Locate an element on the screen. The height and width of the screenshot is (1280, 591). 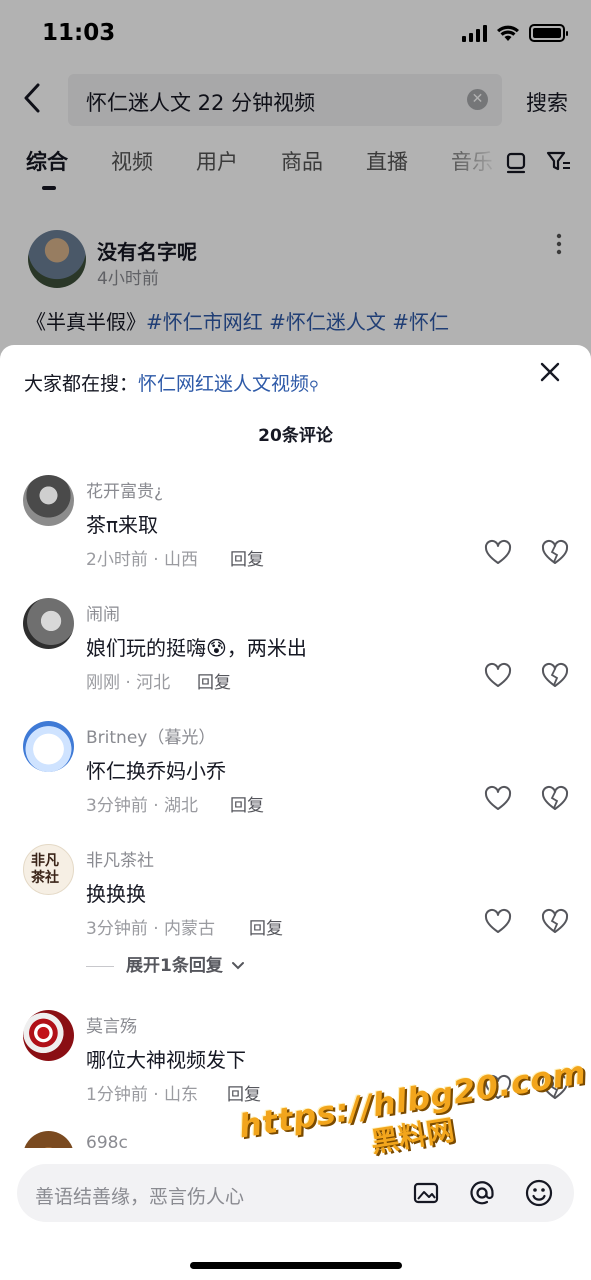
comment-meta: 刚刚 · 河北 is located at coordinates (128, 683).